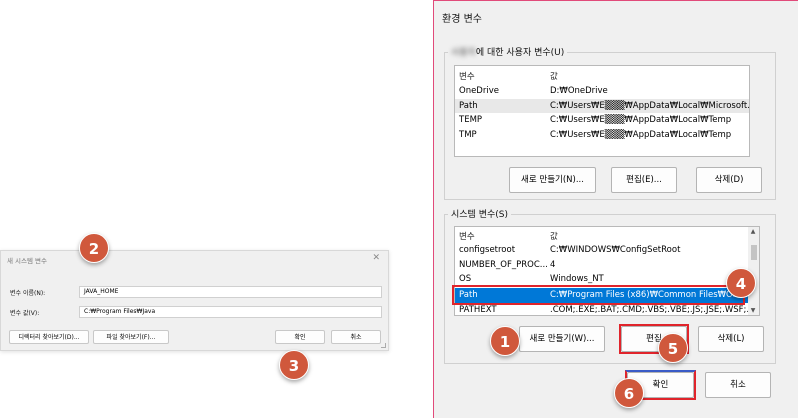 The image size is (798, 418). What do you see at coordinates (383, 345) in the screenshot?
I see `resize-grip-icon` at bounding box center [383, 345].